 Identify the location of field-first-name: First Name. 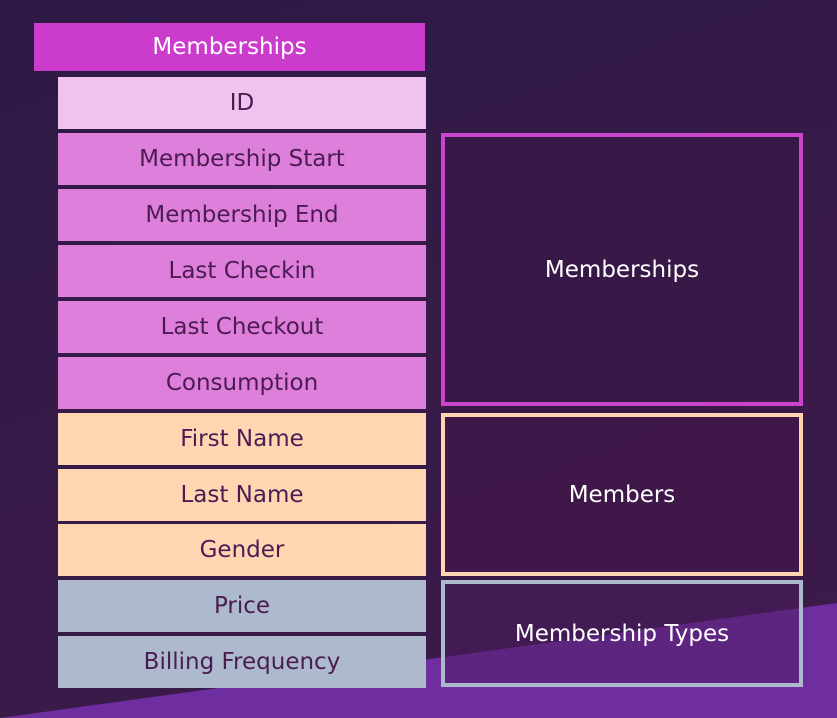
(242, 439).